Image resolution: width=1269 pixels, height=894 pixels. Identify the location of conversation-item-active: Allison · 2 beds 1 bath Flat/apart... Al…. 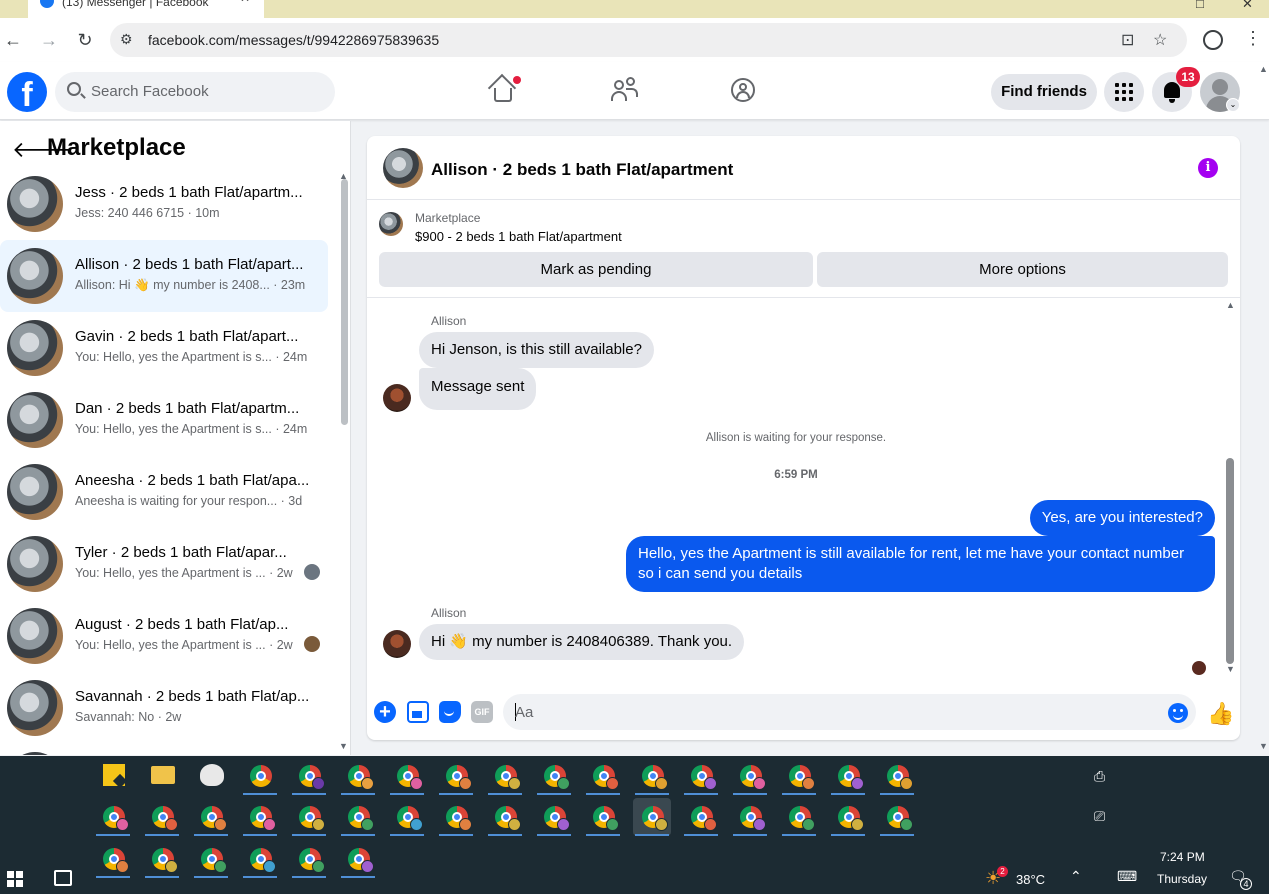
(164, 276).